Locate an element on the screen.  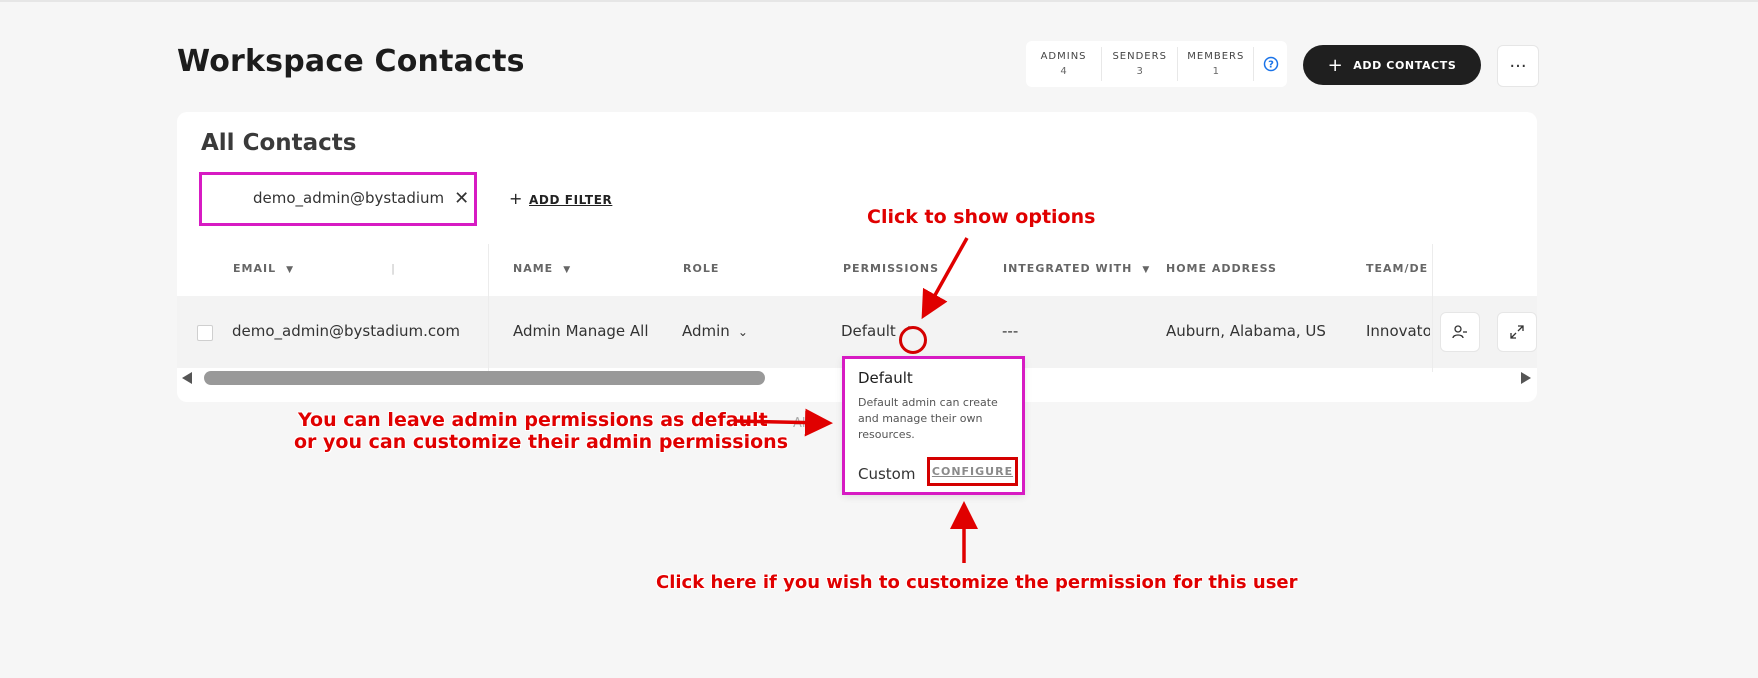
column-header-role: ROLE is located at coordinates (701, 268).